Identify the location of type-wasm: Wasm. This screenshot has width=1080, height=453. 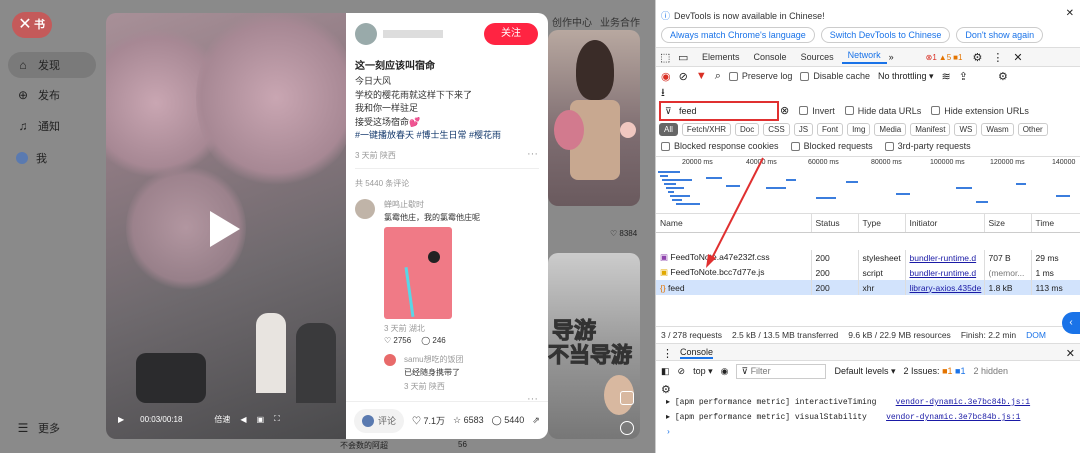
(997, 129).